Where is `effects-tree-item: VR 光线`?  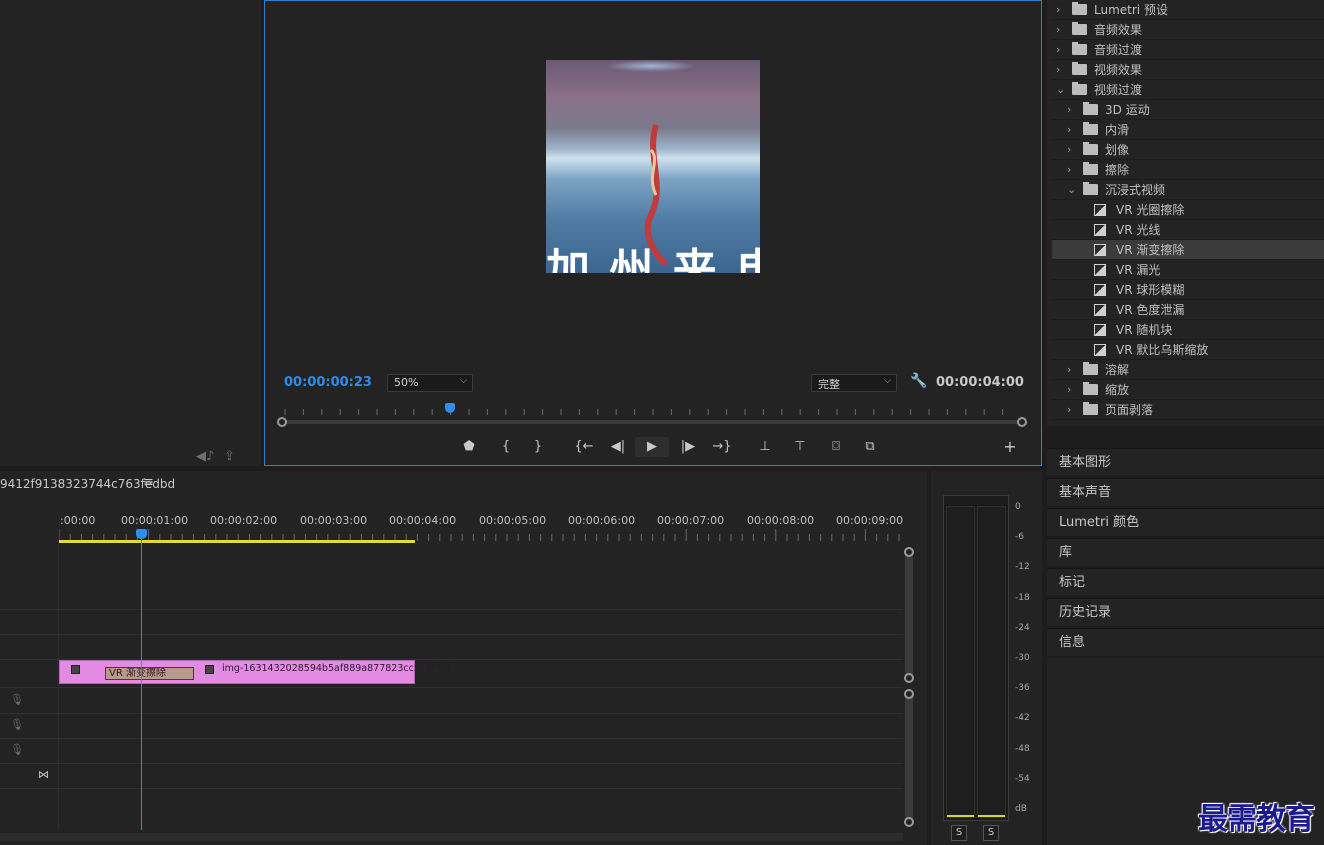 effects-tree-item: VR 光线 is located at coordinates (1188, 230).